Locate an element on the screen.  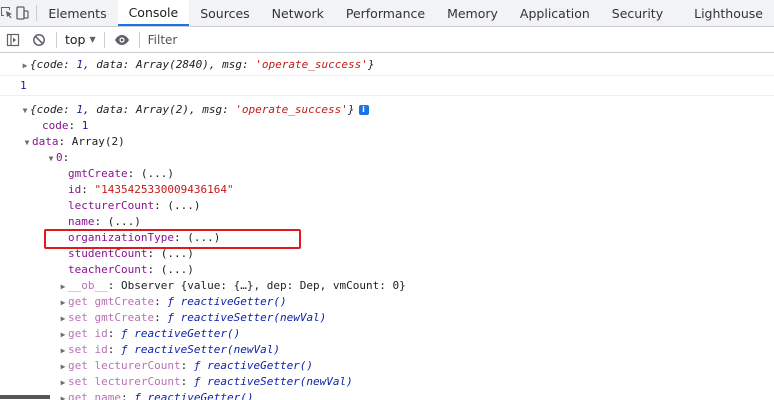
info-icon: i is located at coordinates (363, 110).